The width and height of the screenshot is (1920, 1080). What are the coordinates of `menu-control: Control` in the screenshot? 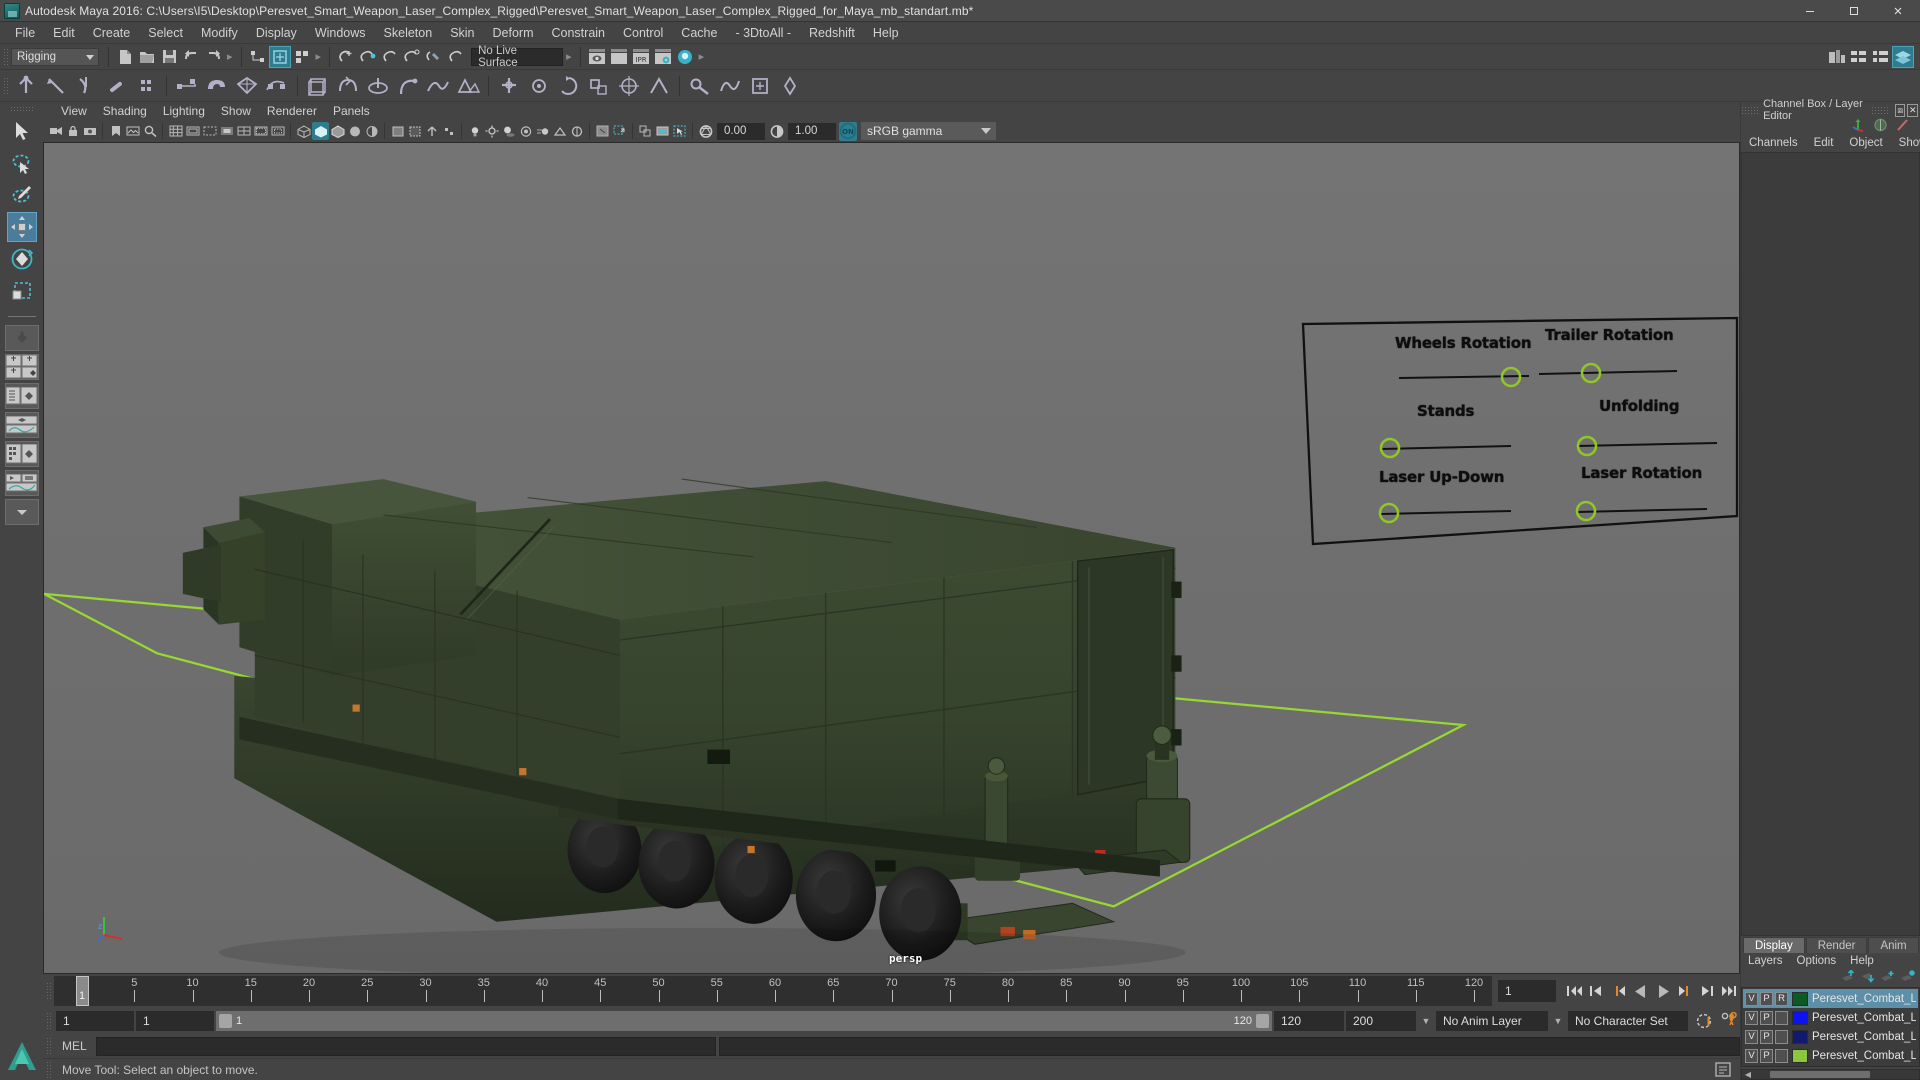 It's located at (643, 33).